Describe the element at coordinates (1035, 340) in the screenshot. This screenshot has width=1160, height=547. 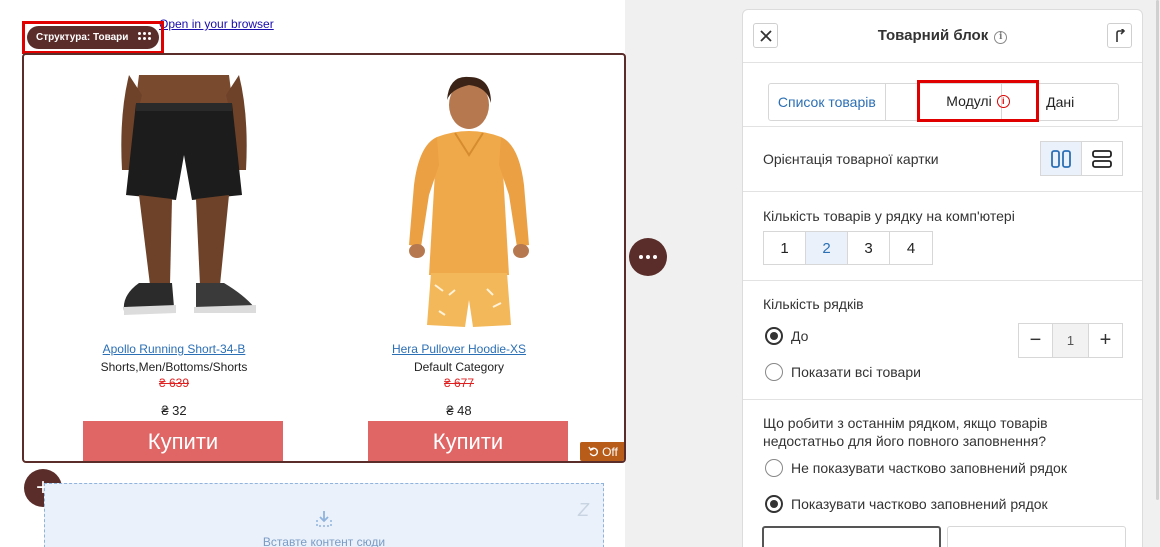
I see `decrement-button: −` at that location.